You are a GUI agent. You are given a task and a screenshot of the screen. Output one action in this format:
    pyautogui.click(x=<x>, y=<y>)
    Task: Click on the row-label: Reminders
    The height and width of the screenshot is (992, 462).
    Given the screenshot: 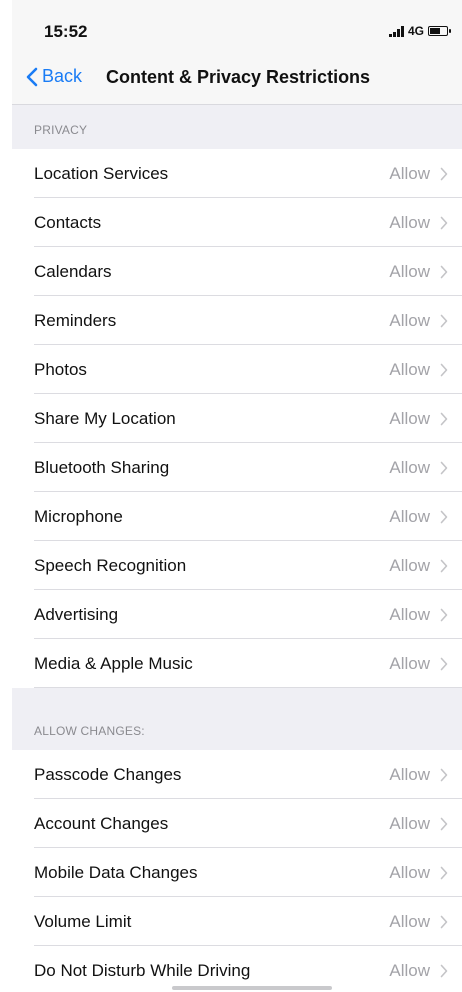 What is the action you would take?
    pyautogui.click(x=75, y=320)
    